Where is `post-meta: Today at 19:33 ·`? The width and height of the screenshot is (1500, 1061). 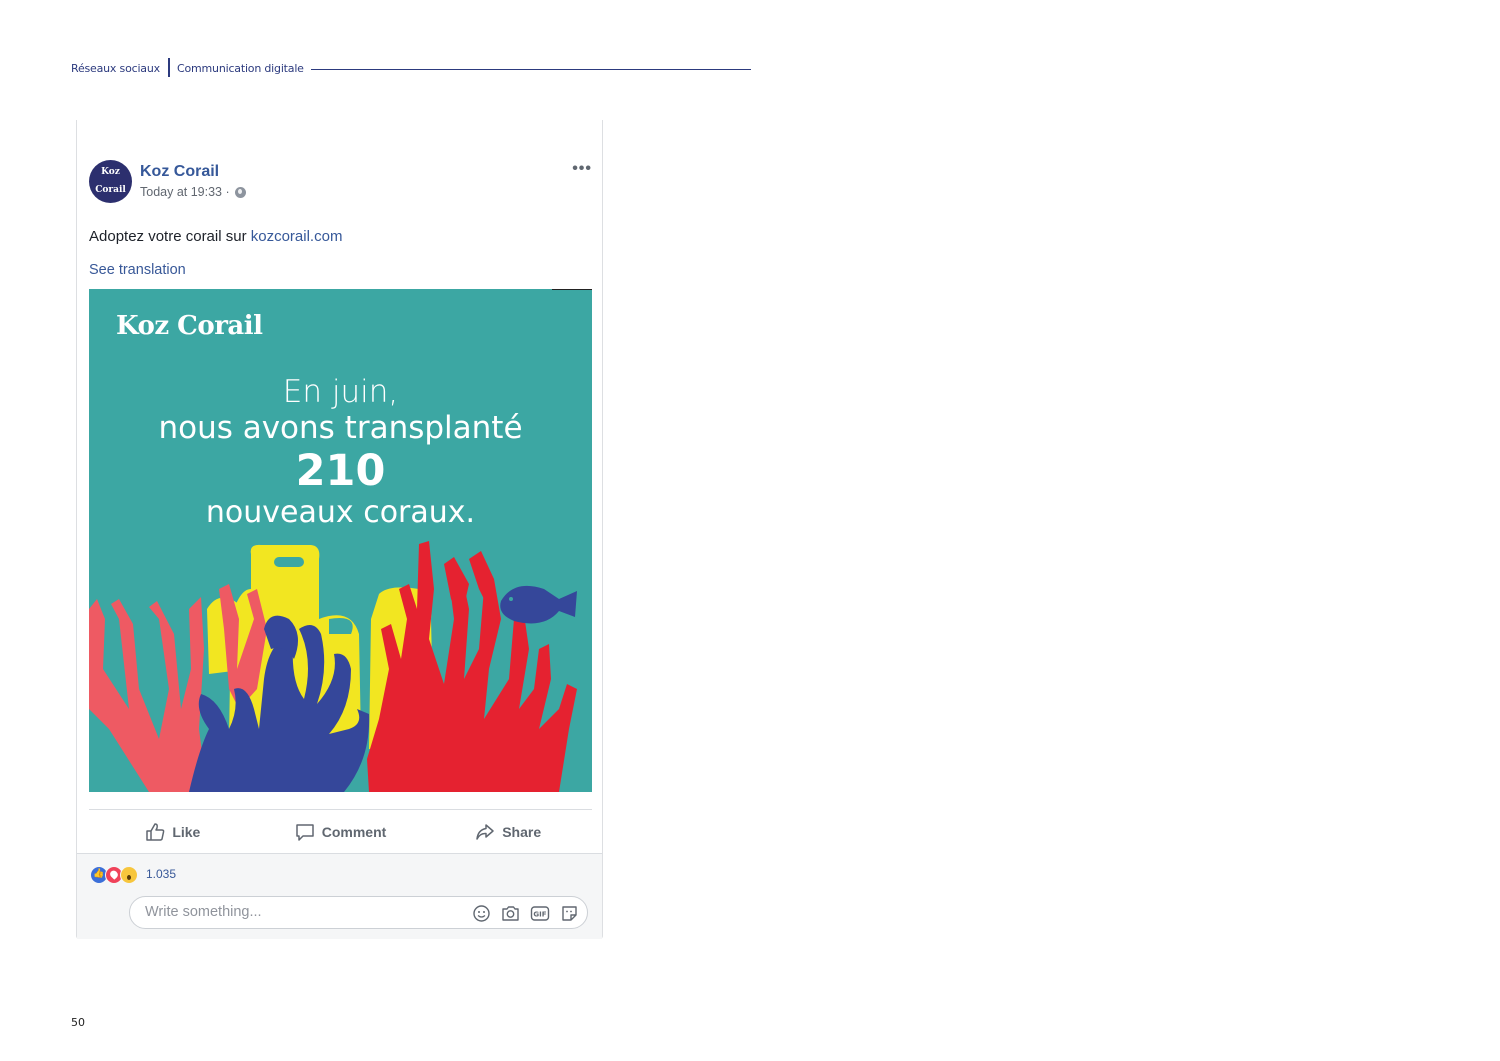 post-meta: Today at 19:33 · is located at coordinates (193, 192).